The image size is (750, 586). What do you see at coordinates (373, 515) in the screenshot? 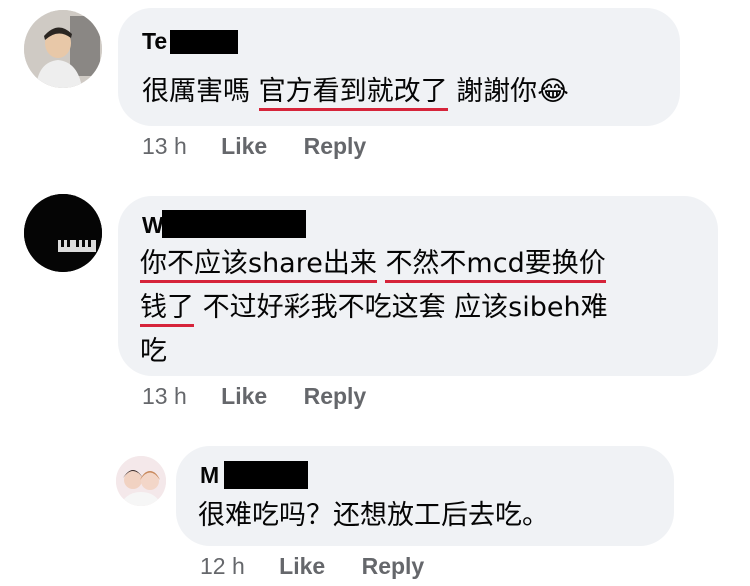
I see `comment-text: 很难吃吗？还想放工后去吃。` at bounding box center [373, 515].